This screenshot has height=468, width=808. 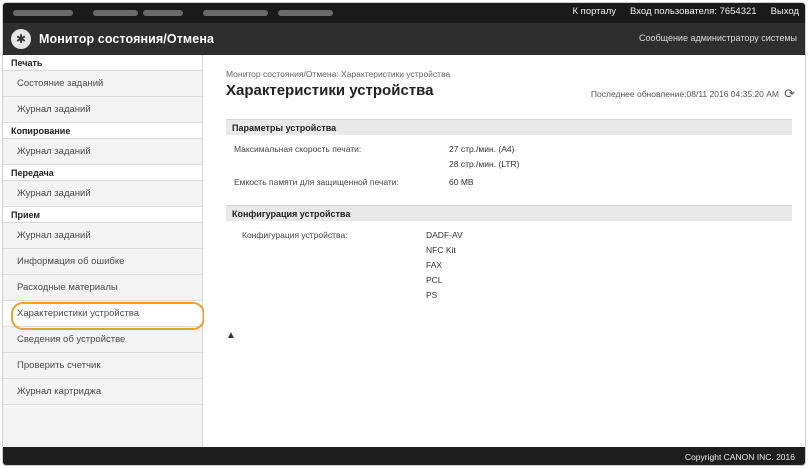 What do you see at coordinates (102, 236) in the screenshot?
I see `sidebar-item-receive-job-log: Журнал заданий` at bounding box center [102, 236].